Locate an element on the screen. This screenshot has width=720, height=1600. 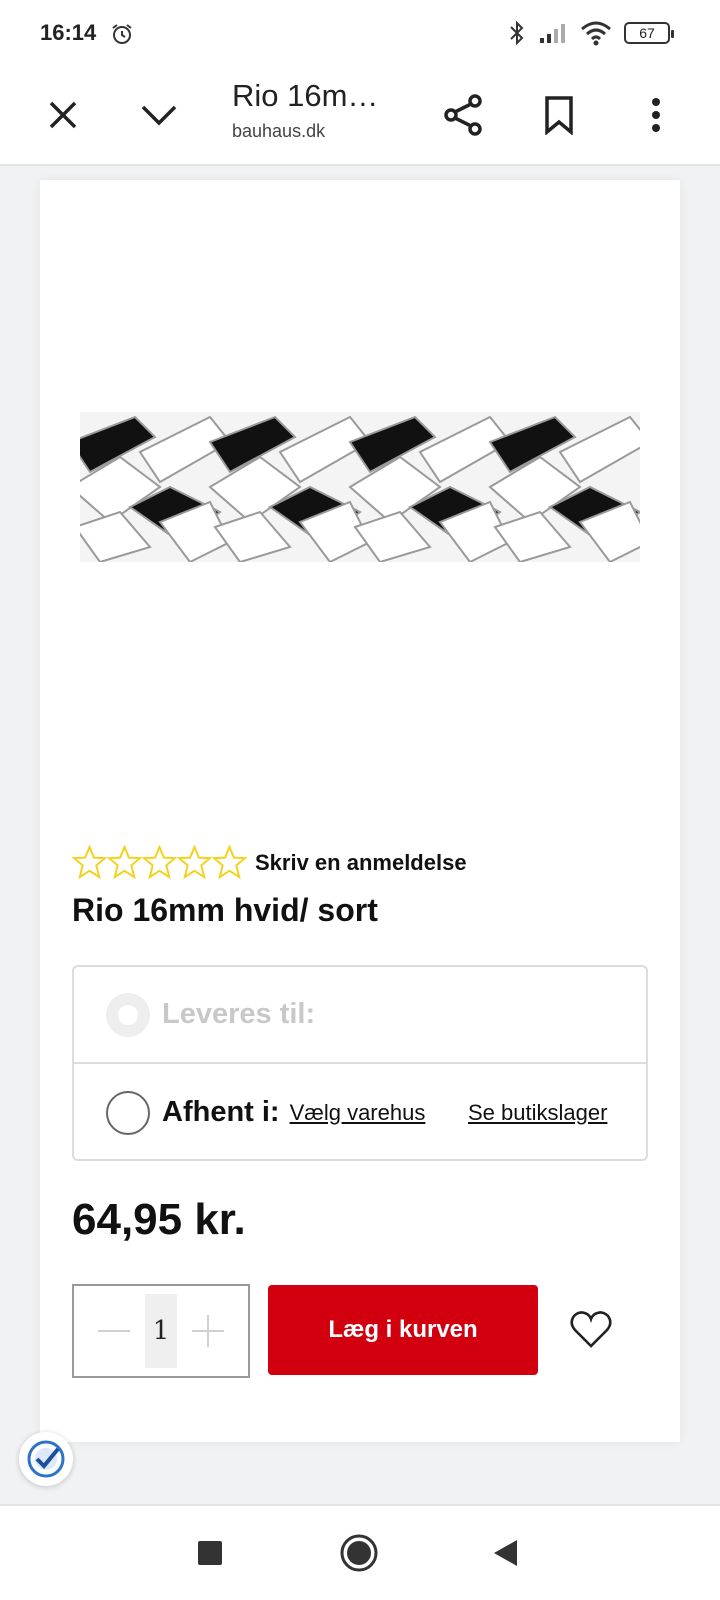
quantity-decrease-button is located at coordinates (114, 1331).